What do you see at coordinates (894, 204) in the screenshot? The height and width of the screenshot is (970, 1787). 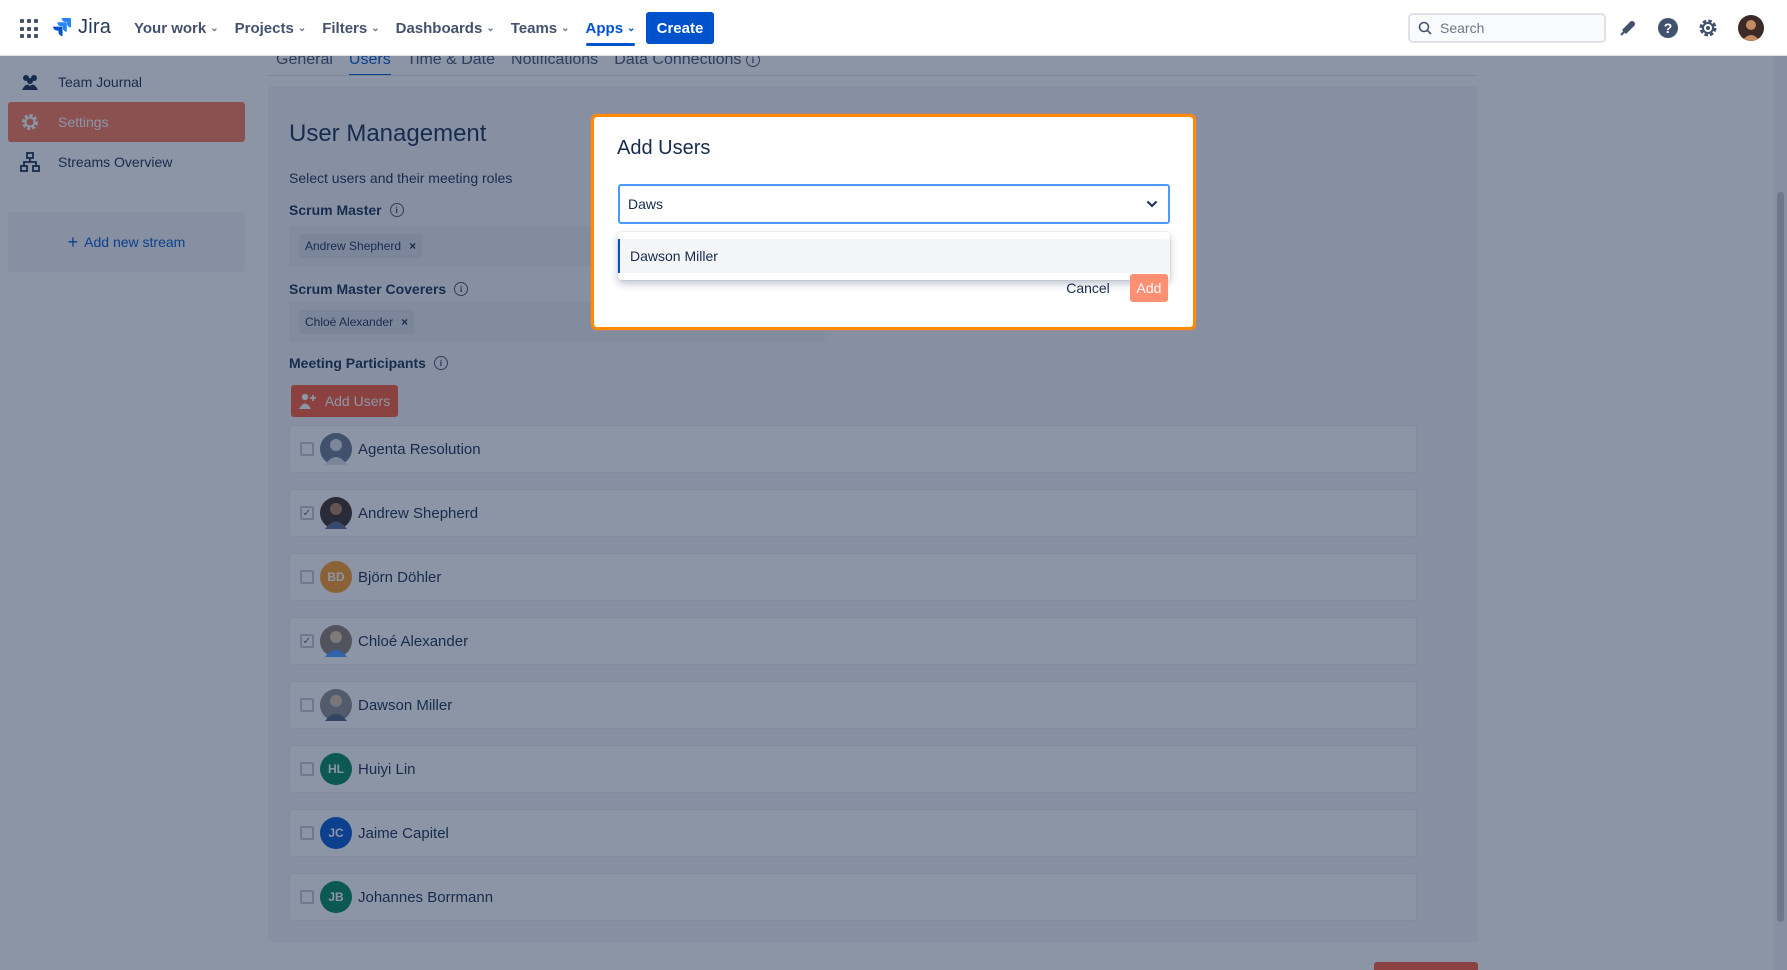 I see `user-search-input: Daws` at bounding box center [894, 204].